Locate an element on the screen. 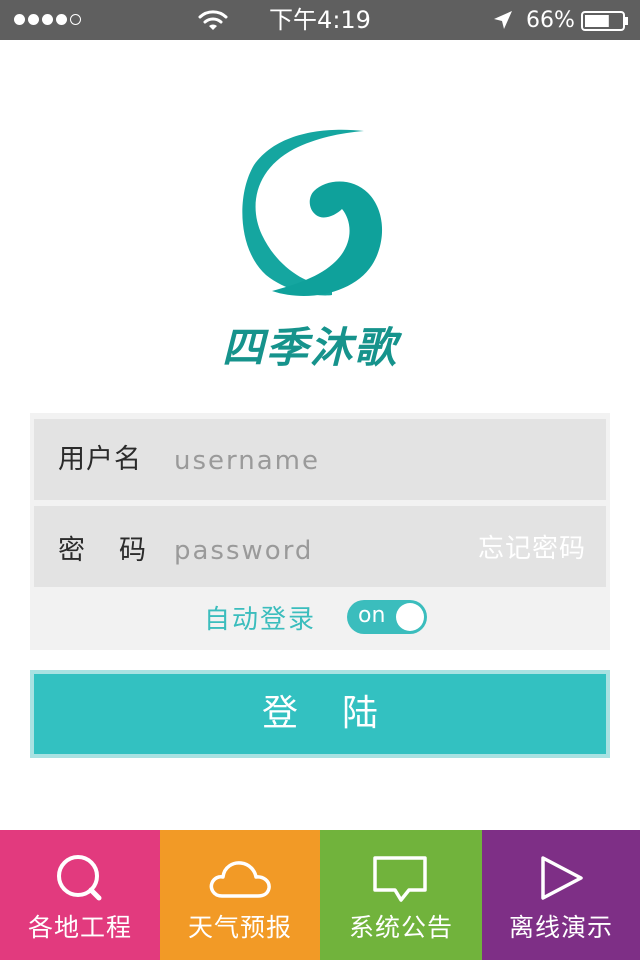 This screenshot has width=640, height=960. battery-percentage: 66% is located at coordinates (550, 20).